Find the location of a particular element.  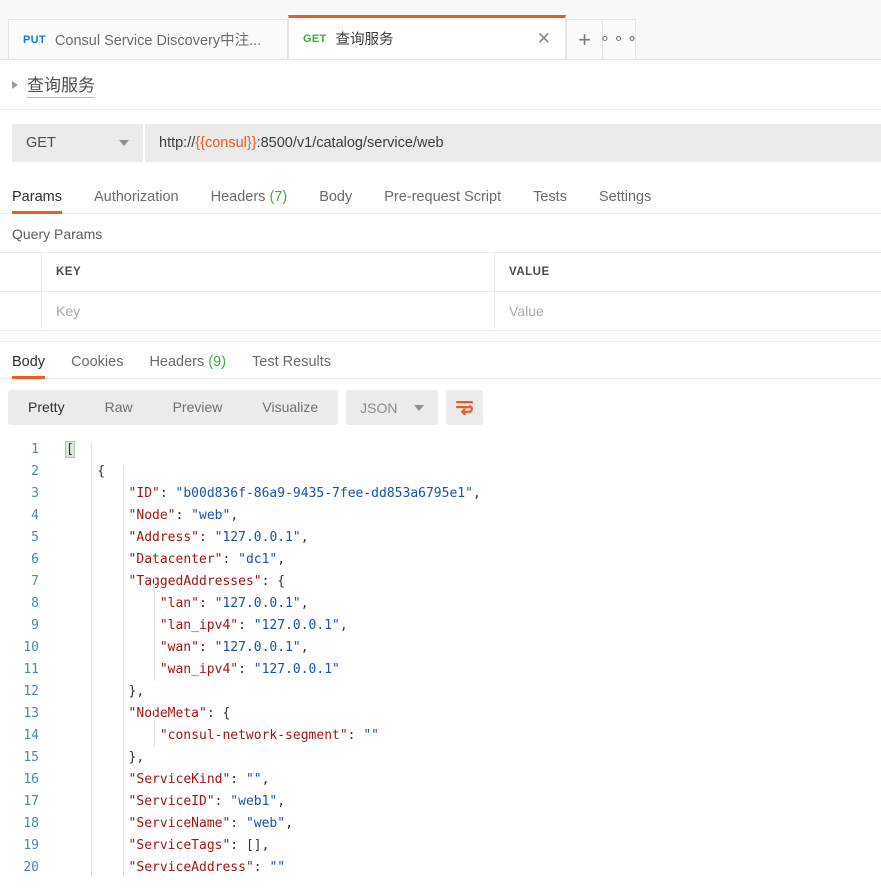

tab-label: Authorization is located at coordinates (136, 197).